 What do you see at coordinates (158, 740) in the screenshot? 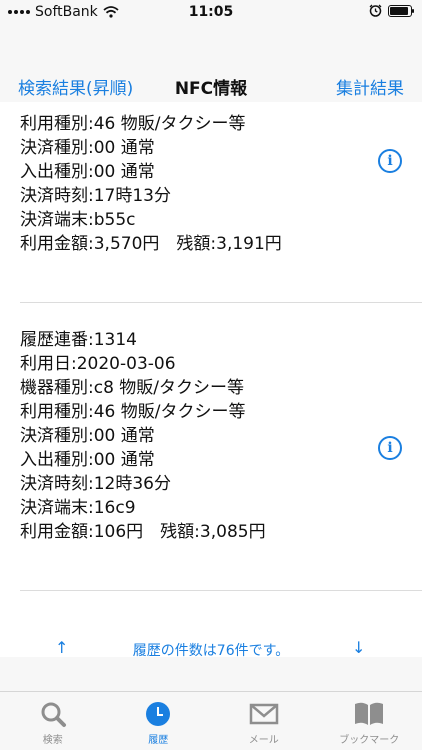
I see `tab-label: 履歴` at bounding box center [158, 740].